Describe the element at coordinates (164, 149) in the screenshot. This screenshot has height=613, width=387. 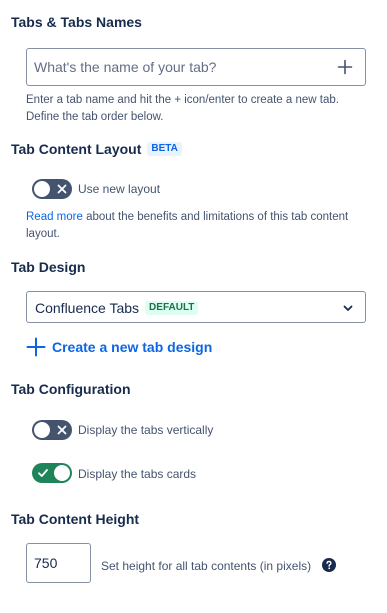
I see `beta-badge: BETA` at that location.